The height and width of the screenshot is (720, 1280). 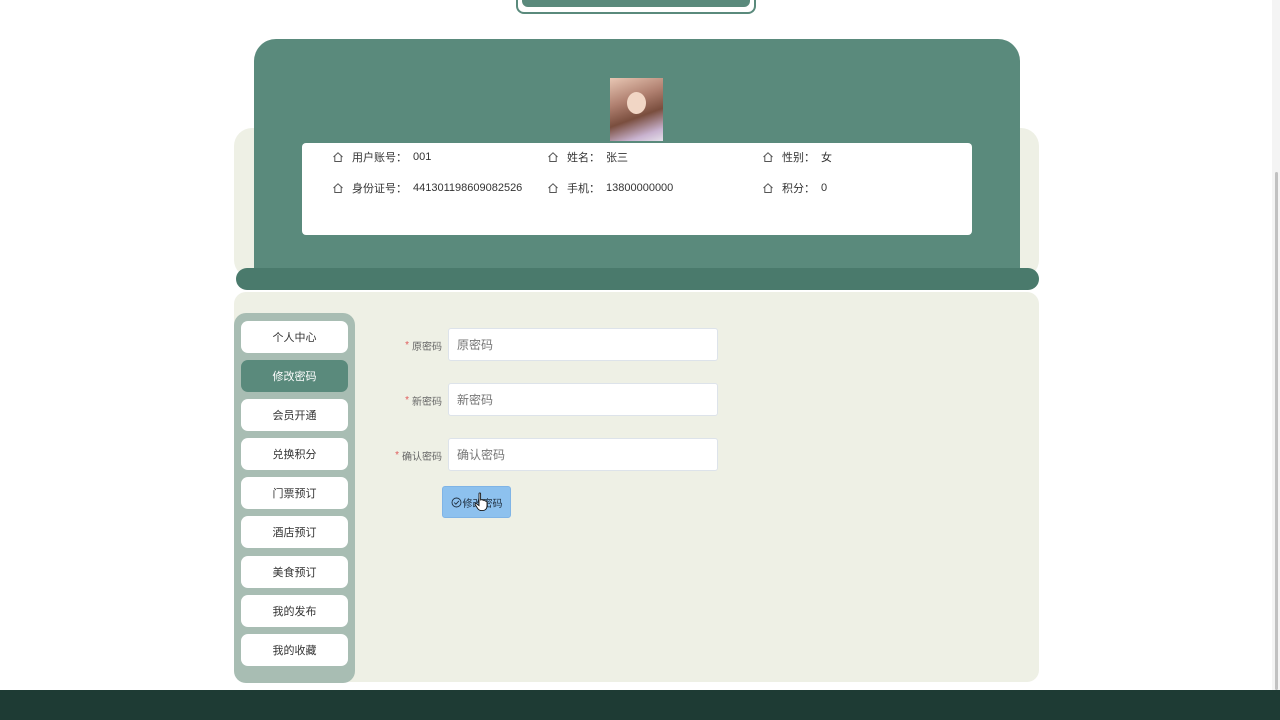 I want to click on info-value: 张三, so click(x=617, y=158).